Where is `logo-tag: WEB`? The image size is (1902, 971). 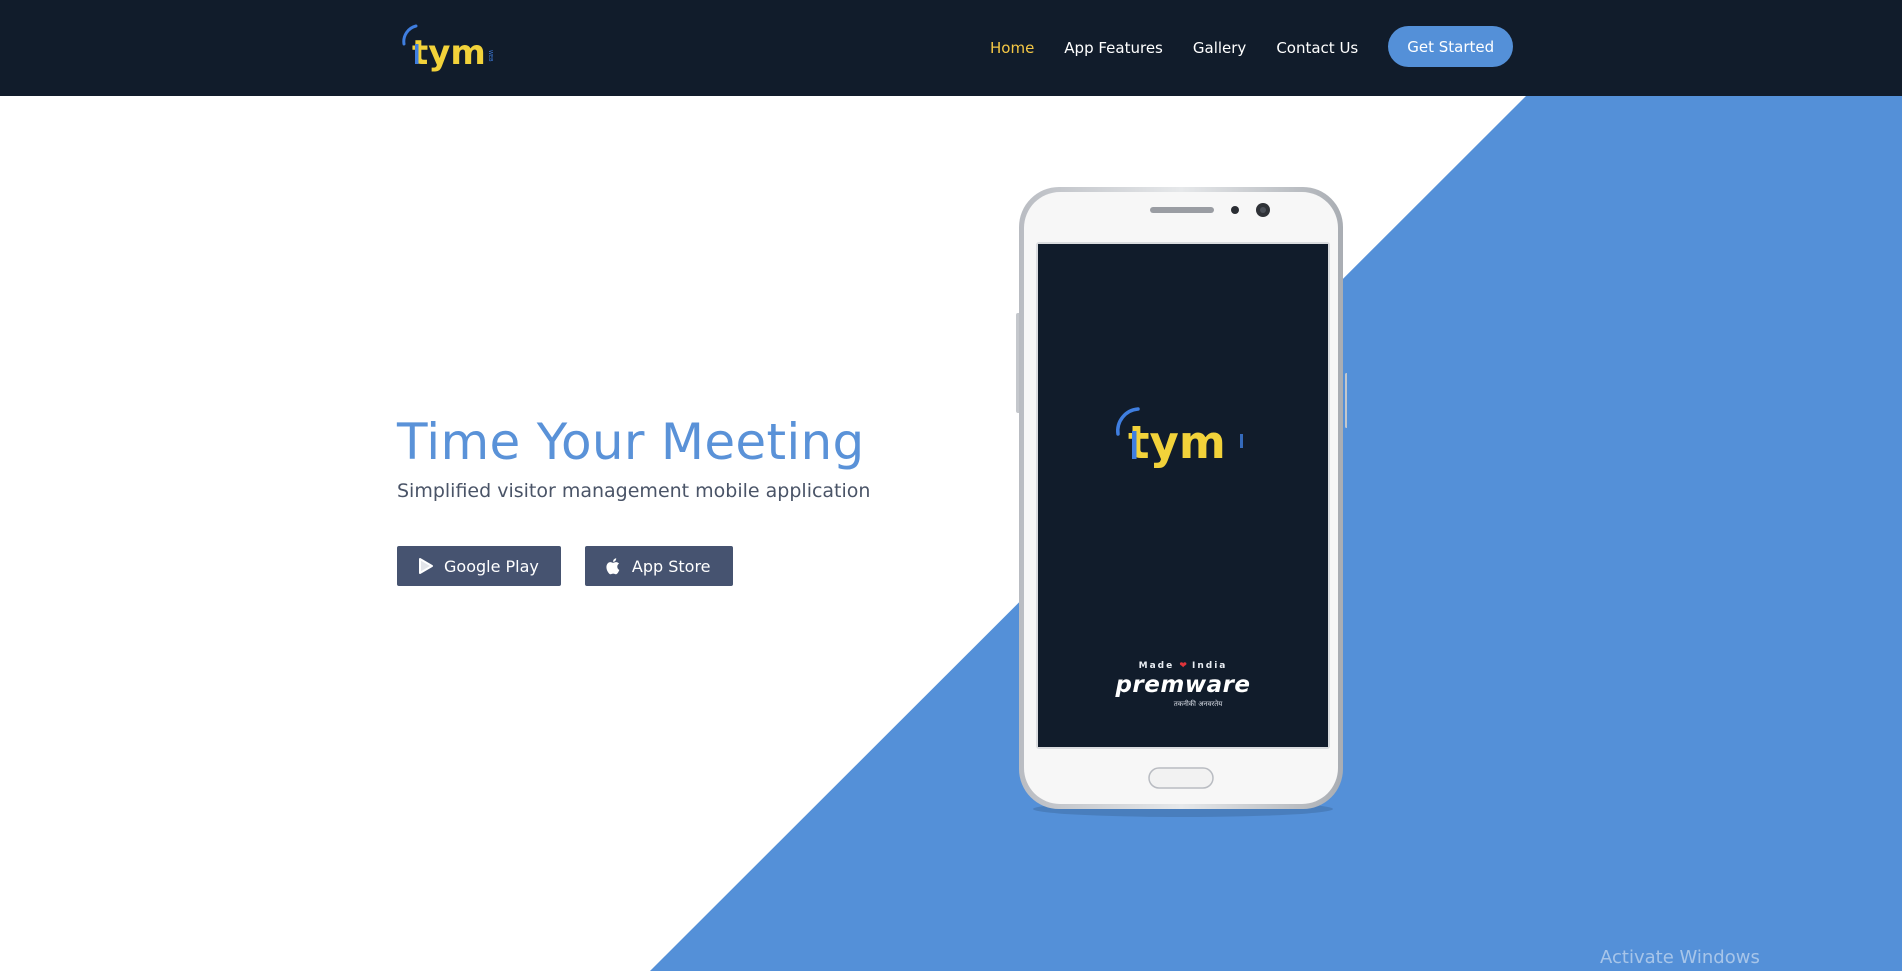 logo-tag: WEB is located at coordinates (490, 56).